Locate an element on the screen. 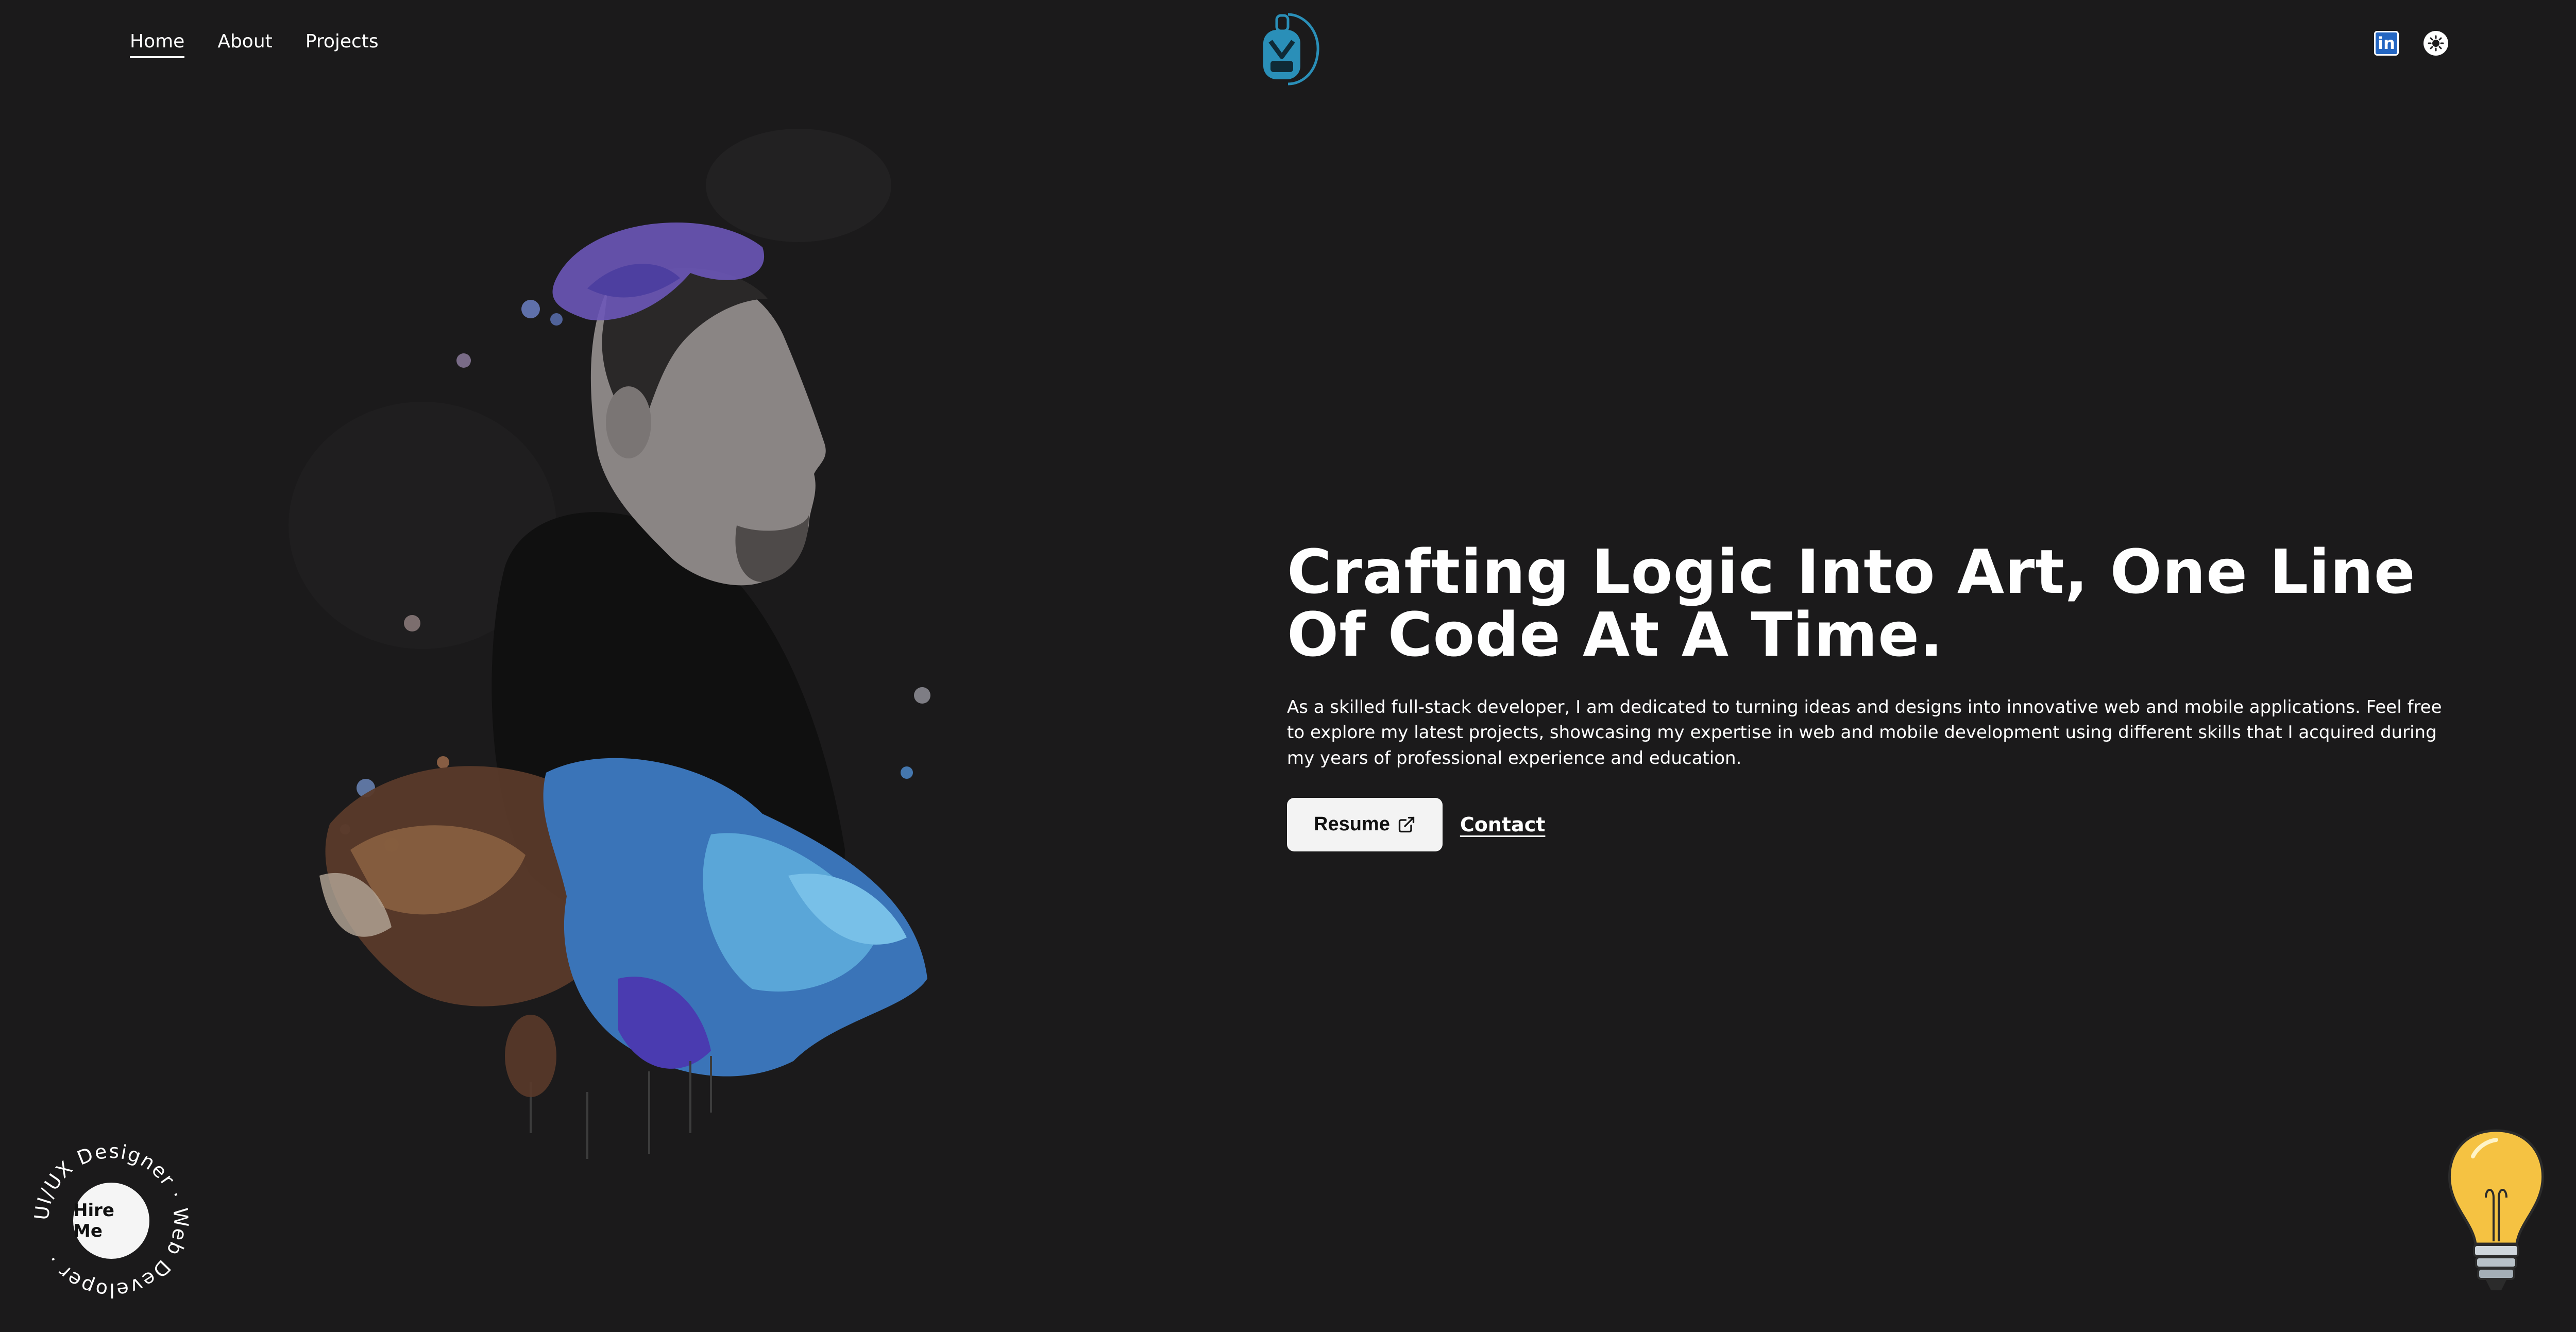  linkedin-label: in is located at coordinates (2386, 43).